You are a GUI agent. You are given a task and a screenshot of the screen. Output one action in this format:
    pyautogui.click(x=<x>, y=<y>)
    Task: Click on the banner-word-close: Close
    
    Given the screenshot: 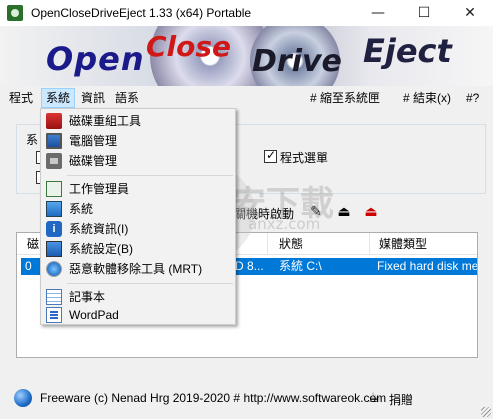 What is the action you would take?
    pyautogui.click(x=189, y=46)
    